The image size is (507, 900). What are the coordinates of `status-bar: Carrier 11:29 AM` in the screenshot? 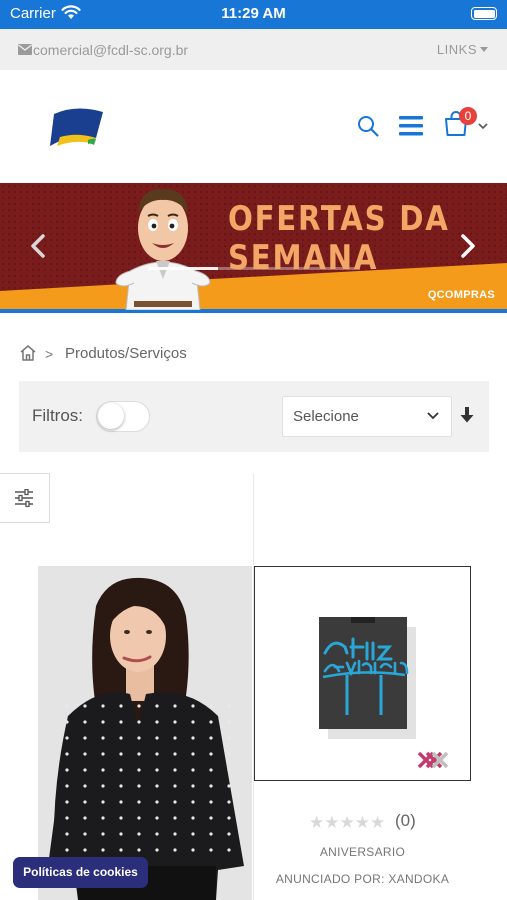 It's located at (253, 14).